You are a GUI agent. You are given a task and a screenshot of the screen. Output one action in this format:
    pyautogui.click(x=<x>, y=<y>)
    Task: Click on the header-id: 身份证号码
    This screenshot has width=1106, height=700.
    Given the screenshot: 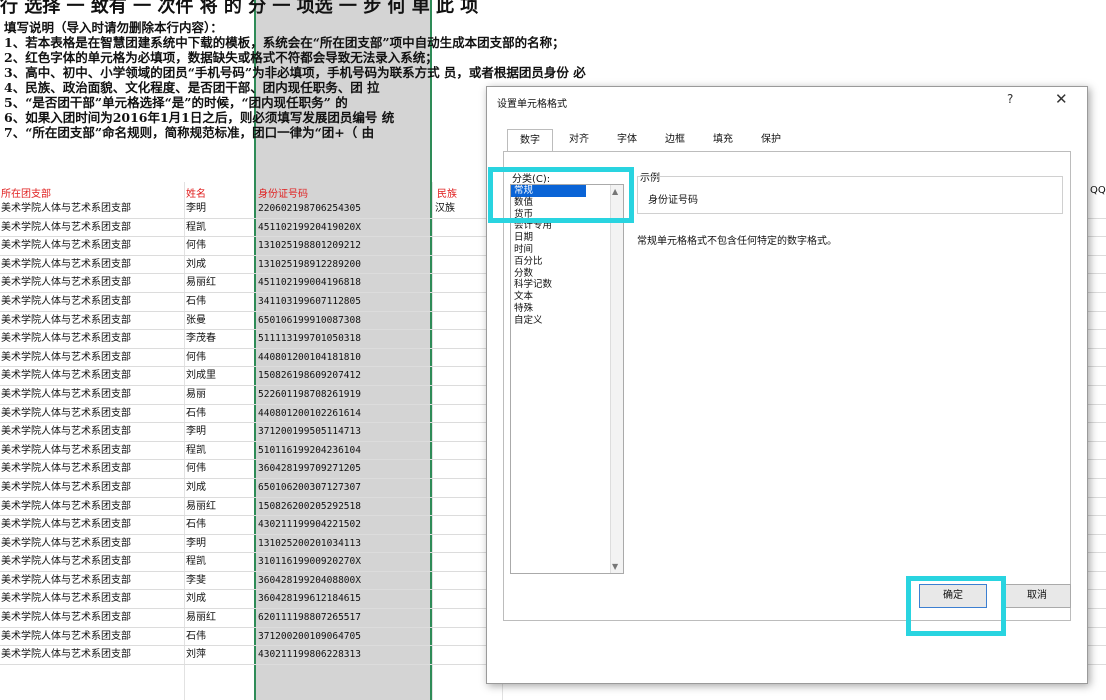 What is the action you would take?
    pyautogui.click(x=283, y=192)
    